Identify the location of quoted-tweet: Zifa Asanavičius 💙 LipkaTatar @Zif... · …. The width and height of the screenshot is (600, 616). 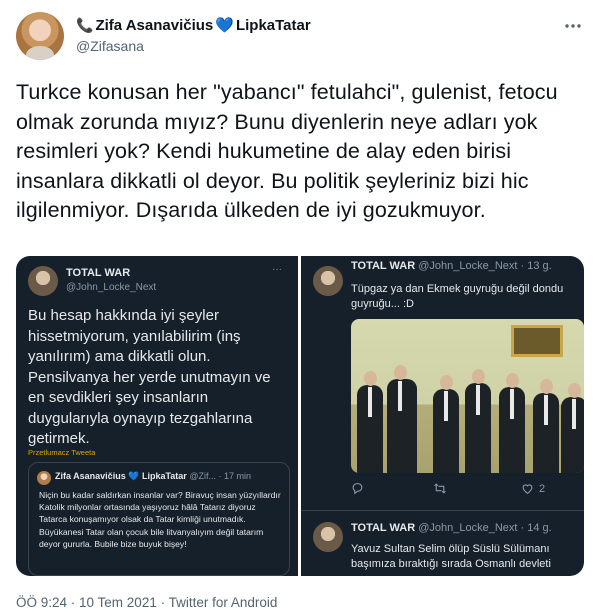
(159, 519).